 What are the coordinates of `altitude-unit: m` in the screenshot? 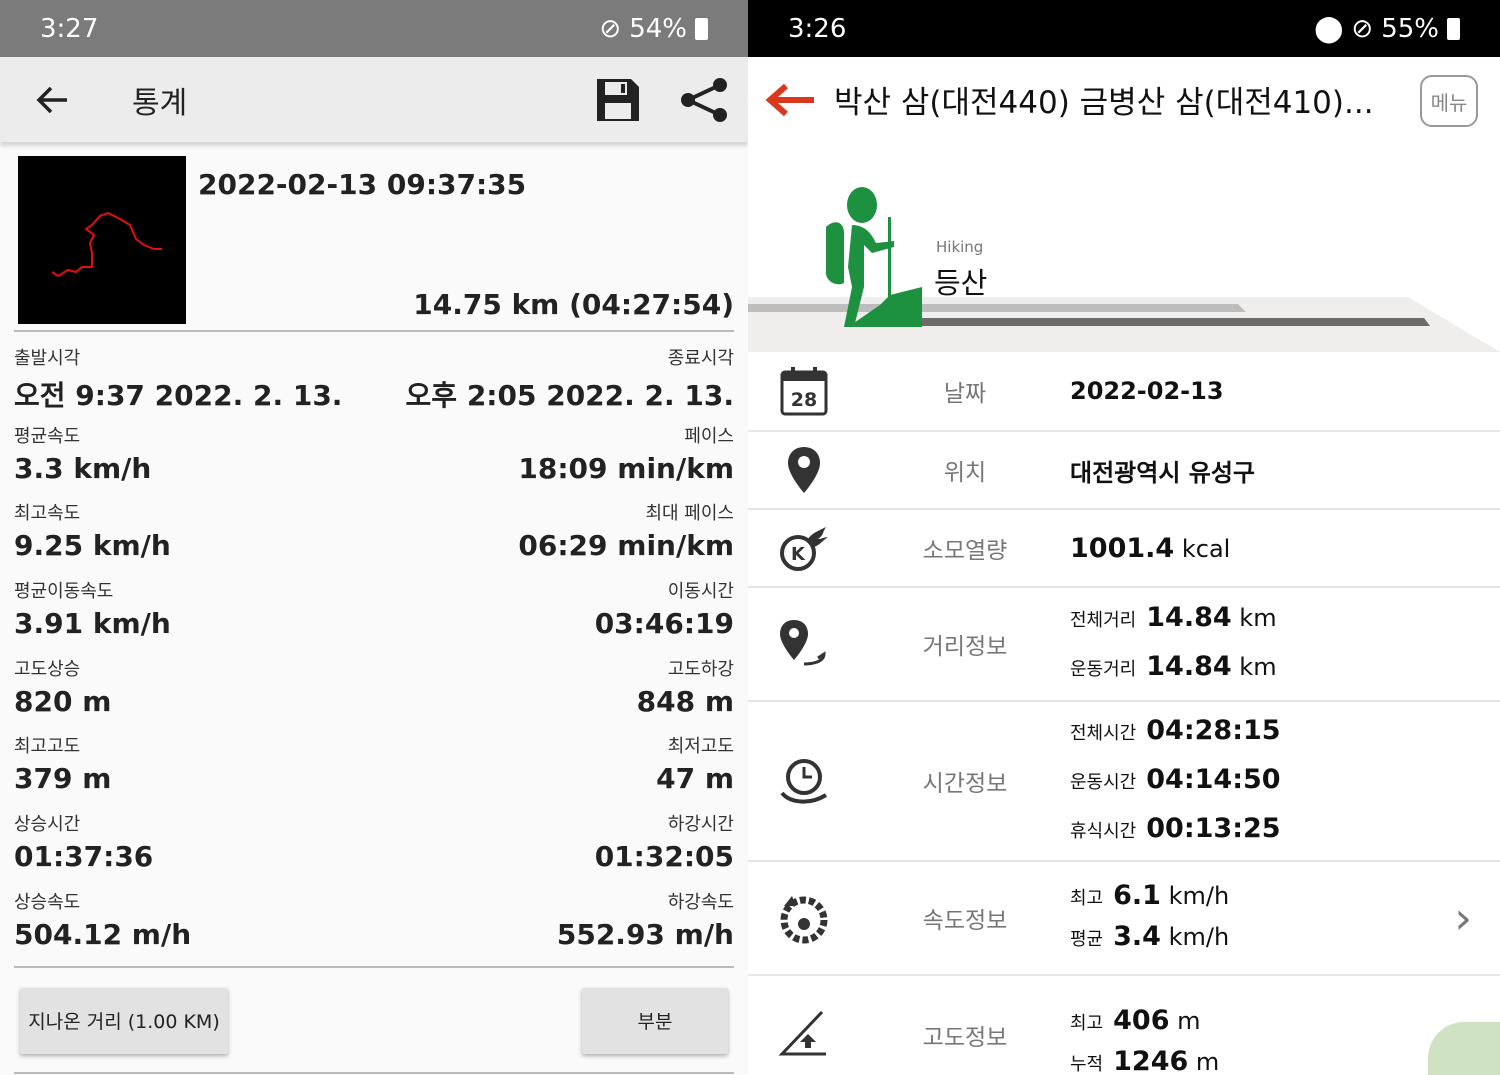 It's located at (1207, 1061).